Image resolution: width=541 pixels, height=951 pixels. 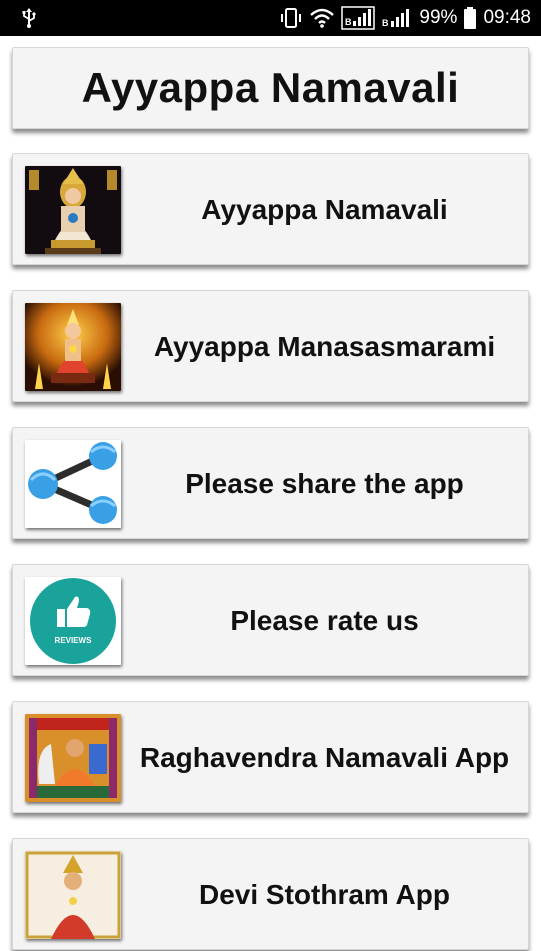 I want to click on signal-sim1-icon: B, so click(x=358, y=18).